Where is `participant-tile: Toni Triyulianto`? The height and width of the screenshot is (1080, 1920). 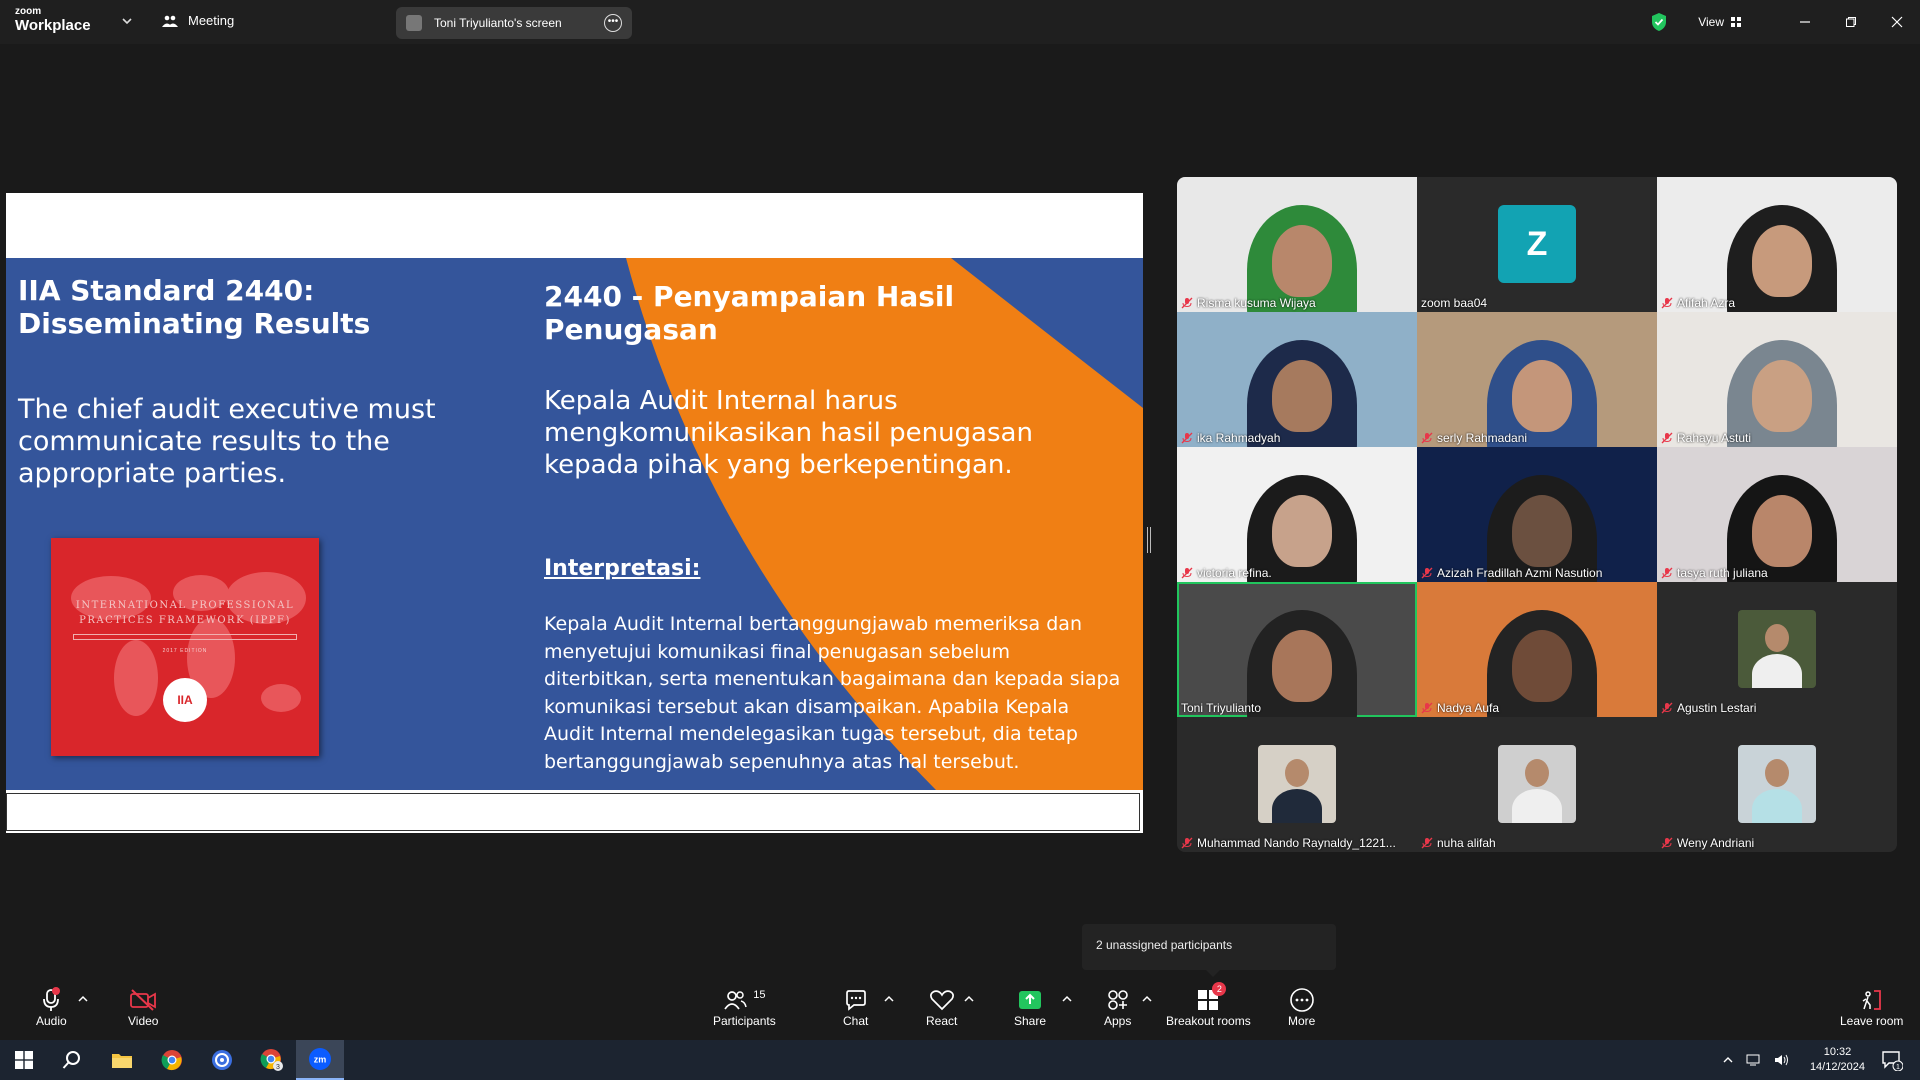
participant-tile: Toni Triyulianto is located at coordinates (1297, 649).